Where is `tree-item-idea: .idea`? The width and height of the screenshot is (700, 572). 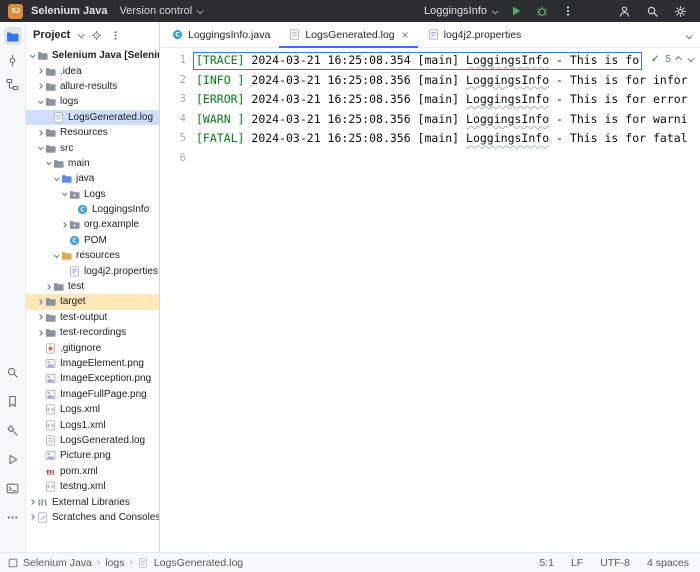 tree-item-idea: .idea is located at coordinates (92, 70).